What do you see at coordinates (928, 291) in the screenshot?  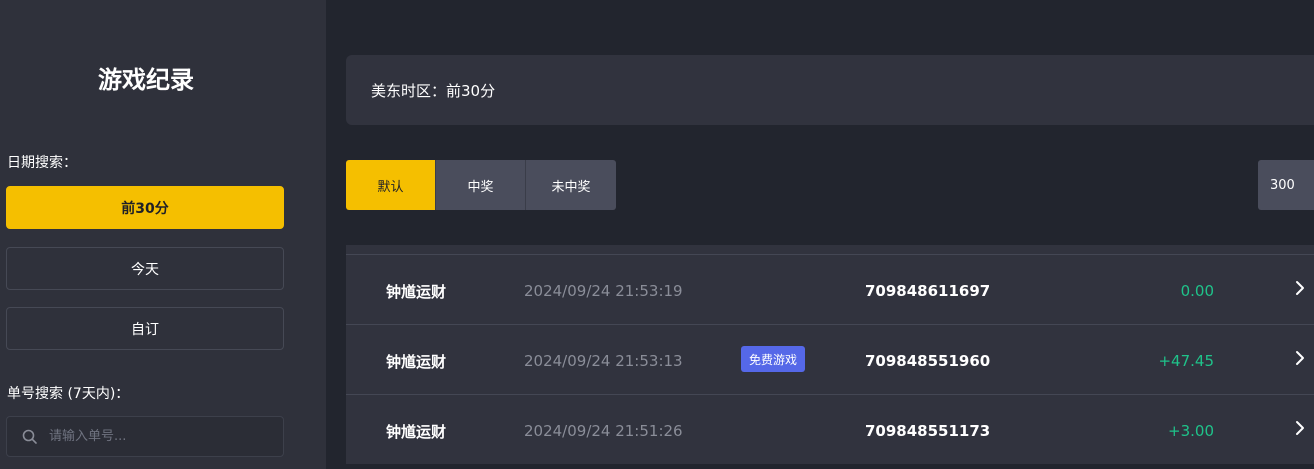 I see `record-order-id: 709848611697` at bounding box center [928, 291].